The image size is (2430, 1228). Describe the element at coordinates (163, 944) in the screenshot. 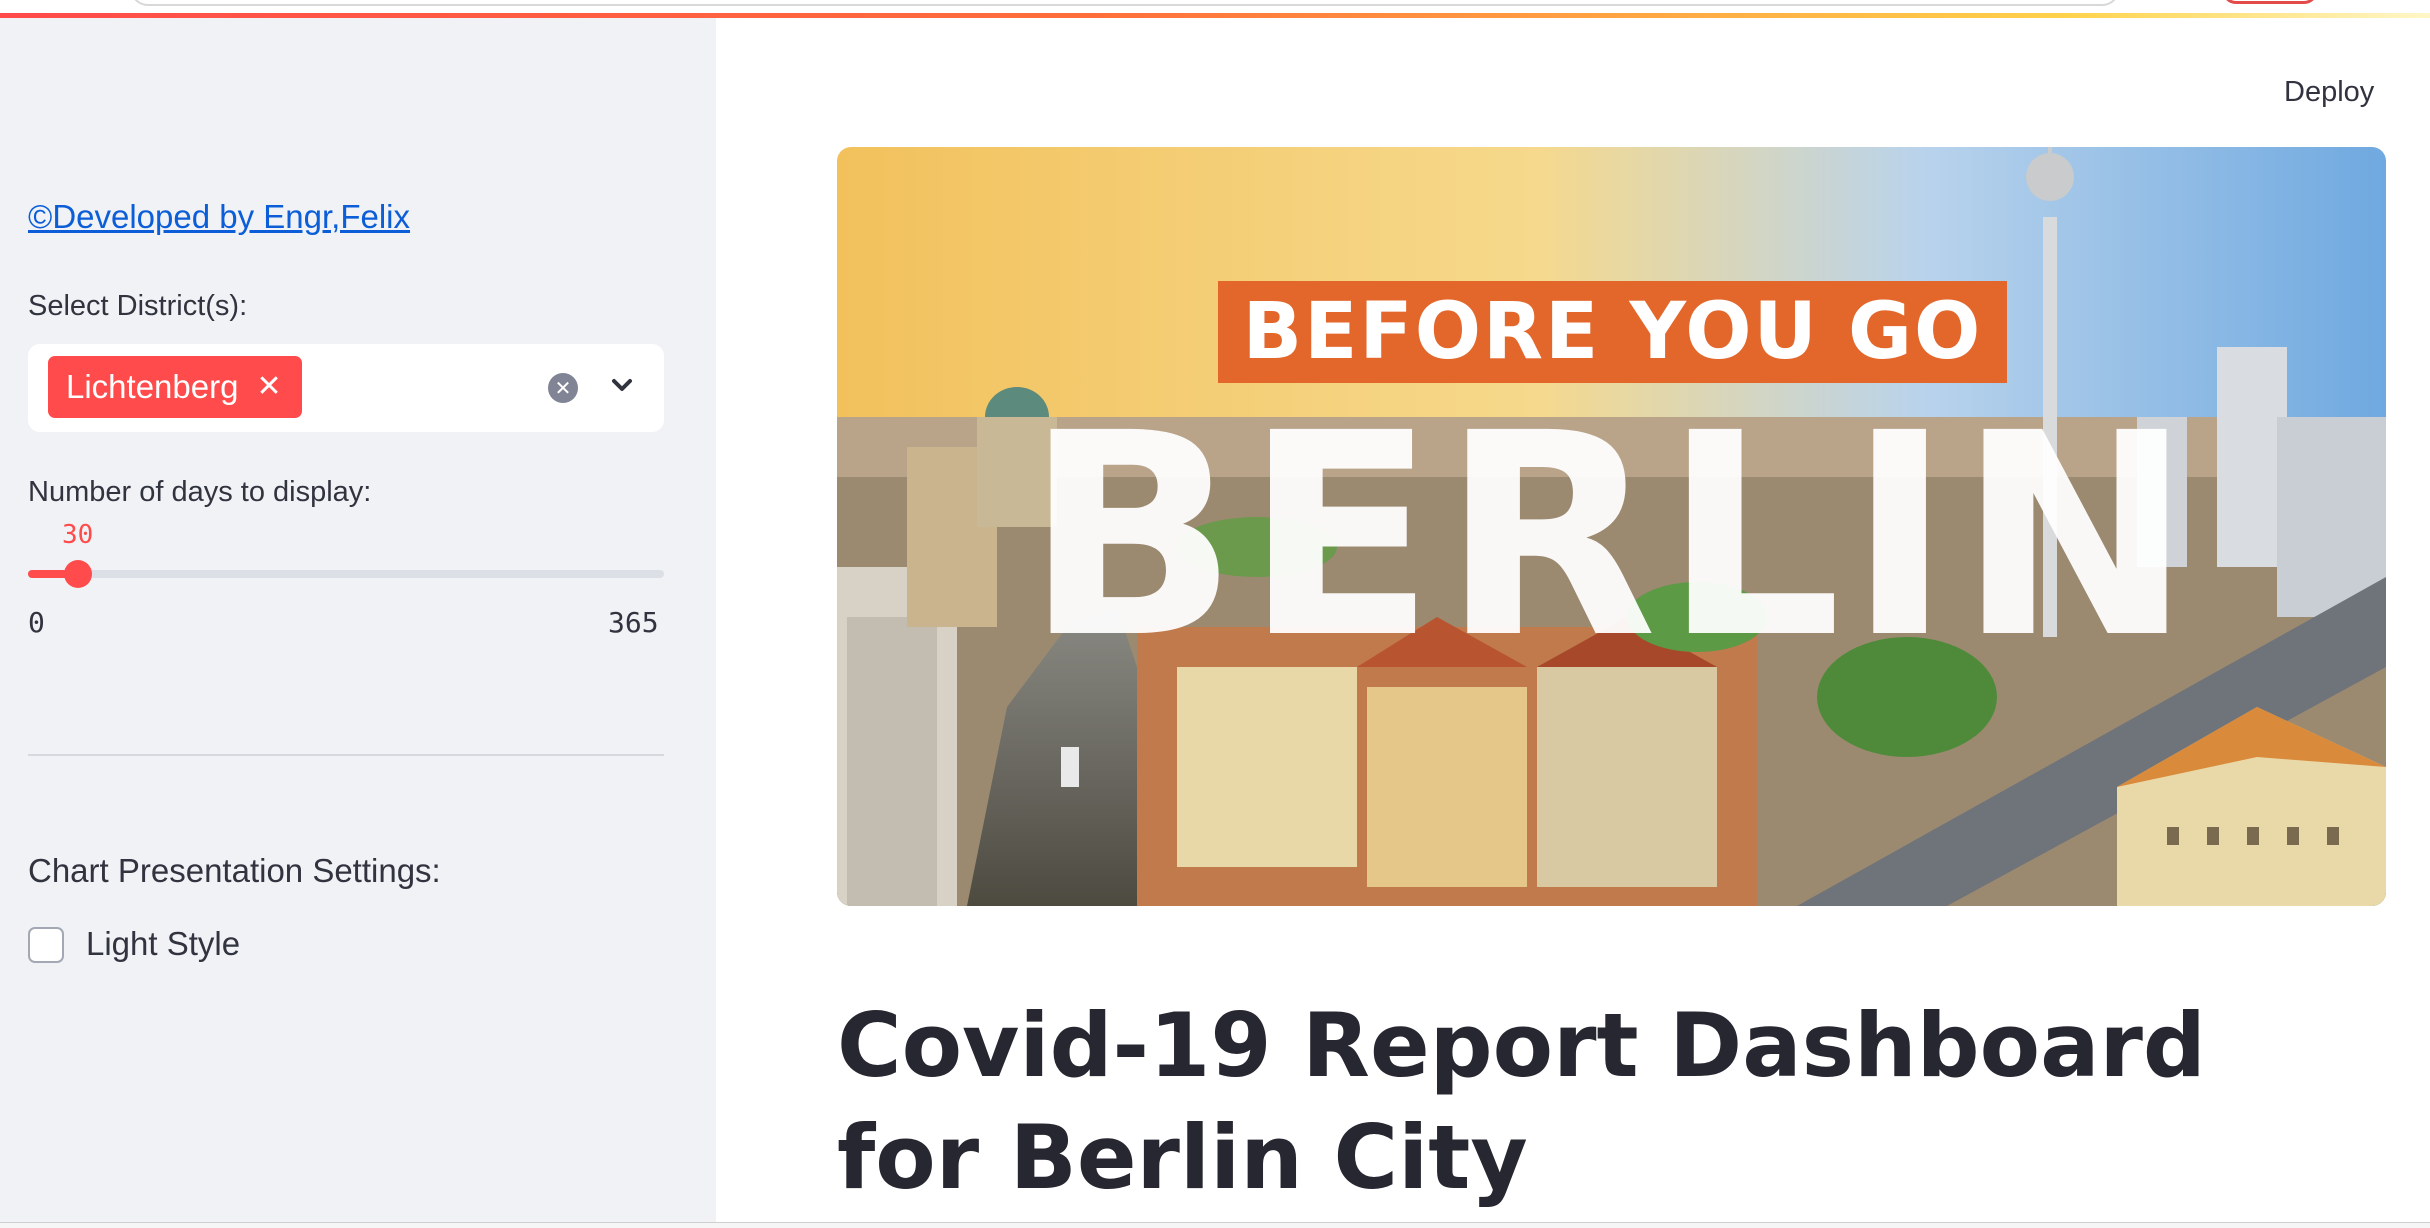

I see `light-style-label: Light Style` at that location.